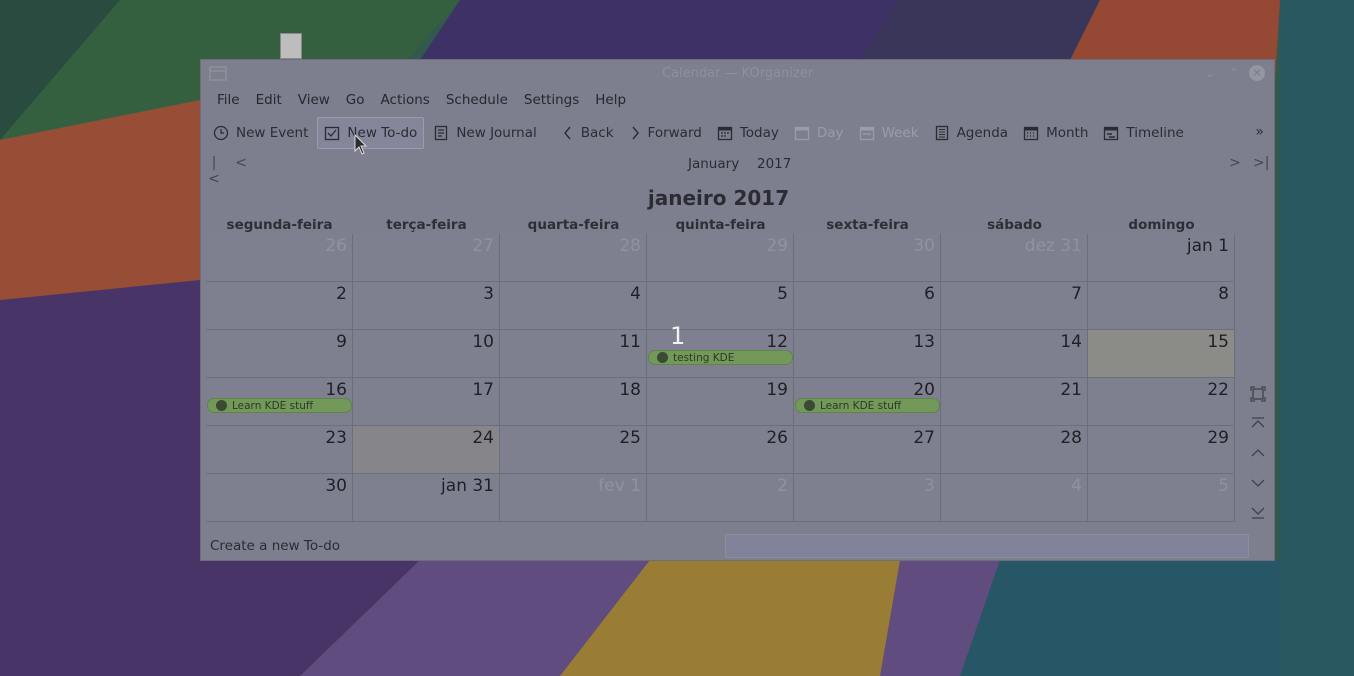 This screenshot has width=1354, height=676. I want to click on day-number: 7, so click(1076, 294).